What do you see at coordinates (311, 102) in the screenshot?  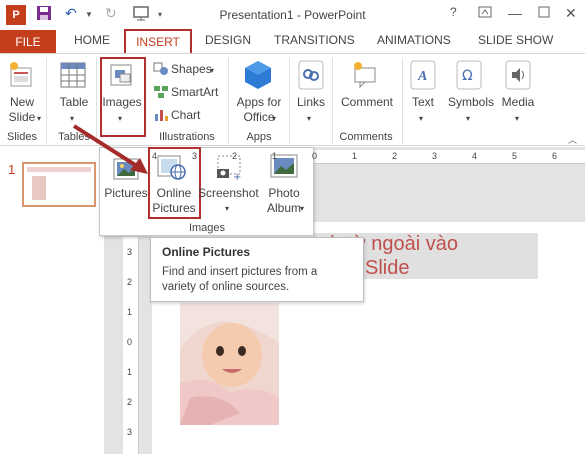 I see `links-button: Links` at bounding box center [311, 102].